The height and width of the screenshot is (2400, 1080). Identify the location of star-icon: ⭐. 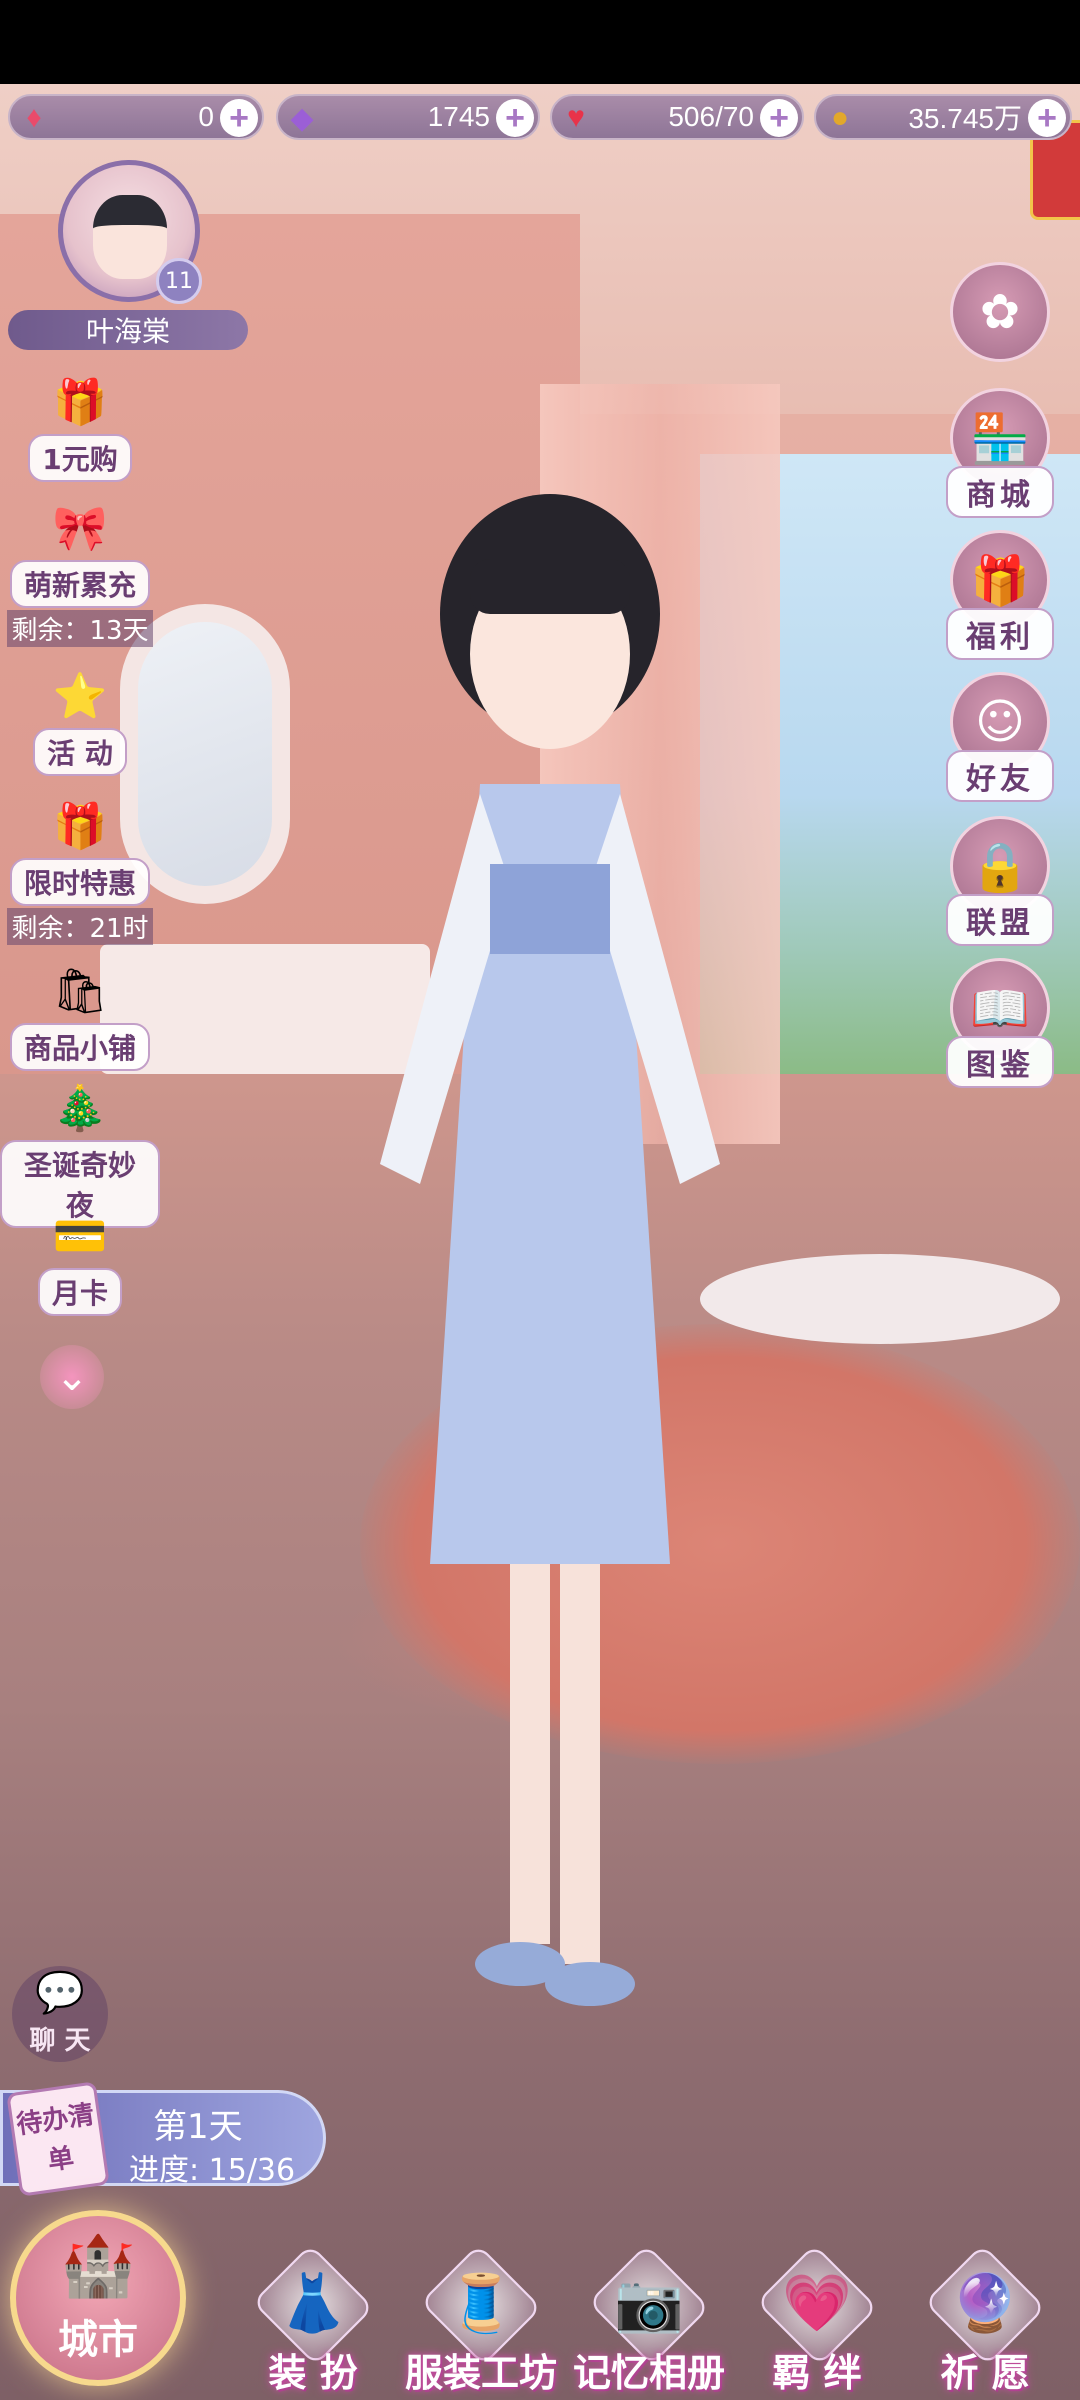
(80, 696).